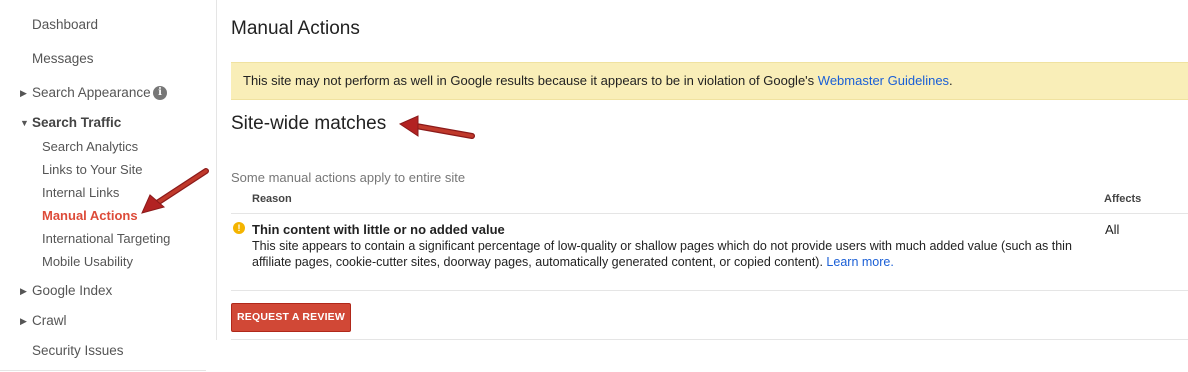  Describe the element at coordinates (76, 122) in the screenshot. I see `sidebar-item-search-traffic: Search Traffic` at that location.